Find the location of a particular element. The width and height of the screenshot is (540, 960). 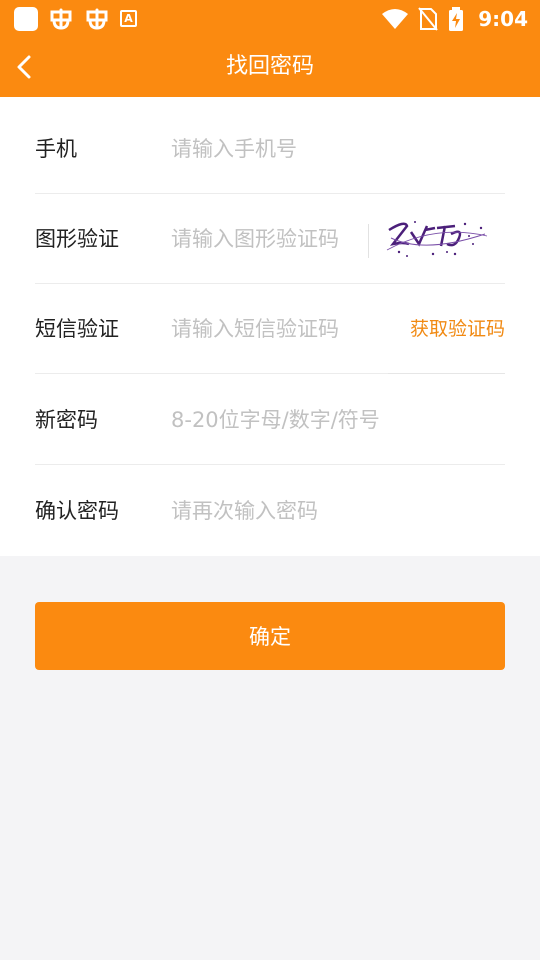

wifi-icon is located at coordinates (395, 18).